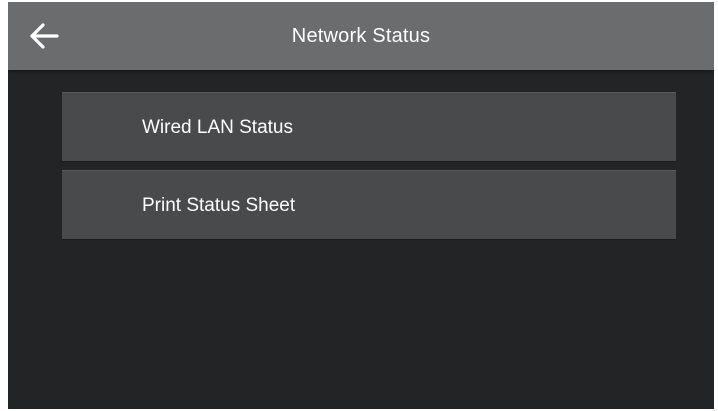 The width and height of the screenshot is (718, 411). Describe the element at coordinates (369, 205) in the screenshot. I see `menu-item-print-status-sheet: Print Status Sheet` at that location.